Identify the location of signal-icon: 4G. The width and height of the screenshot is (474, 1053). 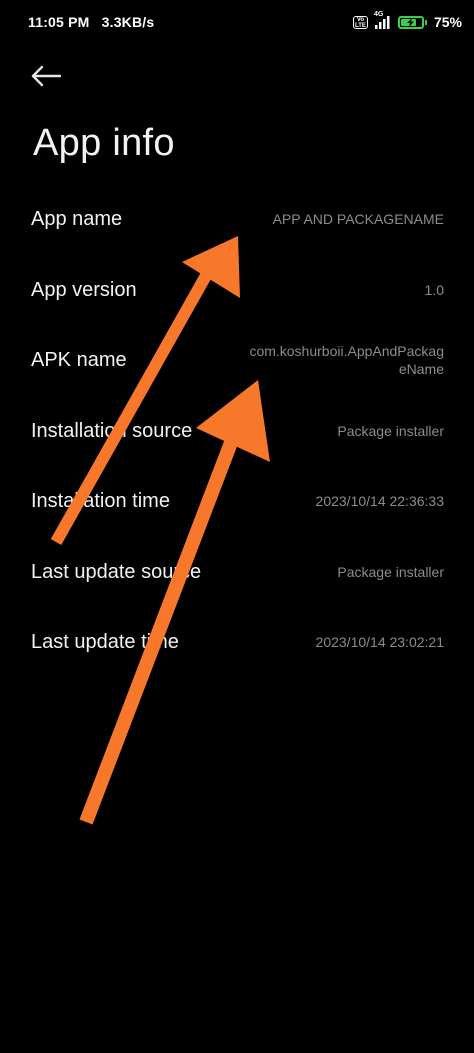
(382, 20).